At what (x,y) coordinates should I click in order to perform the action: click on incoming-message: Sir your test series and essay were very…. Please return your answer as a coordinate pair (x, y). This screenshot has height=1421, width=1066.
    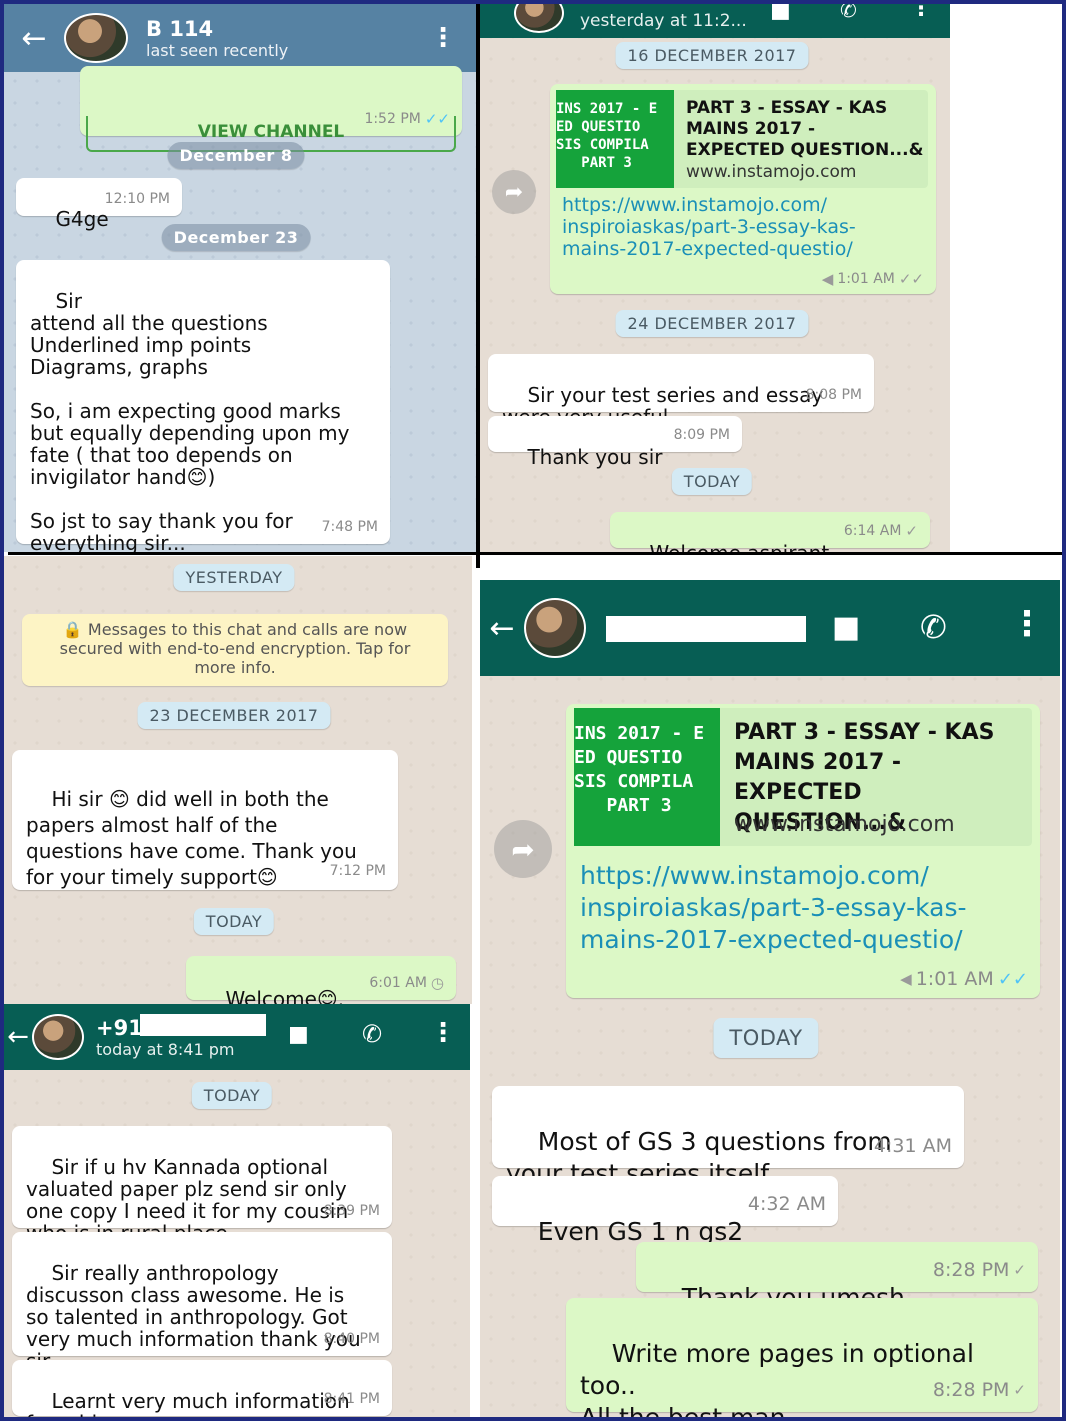
    Looking at the image, I should click on (681, 391).